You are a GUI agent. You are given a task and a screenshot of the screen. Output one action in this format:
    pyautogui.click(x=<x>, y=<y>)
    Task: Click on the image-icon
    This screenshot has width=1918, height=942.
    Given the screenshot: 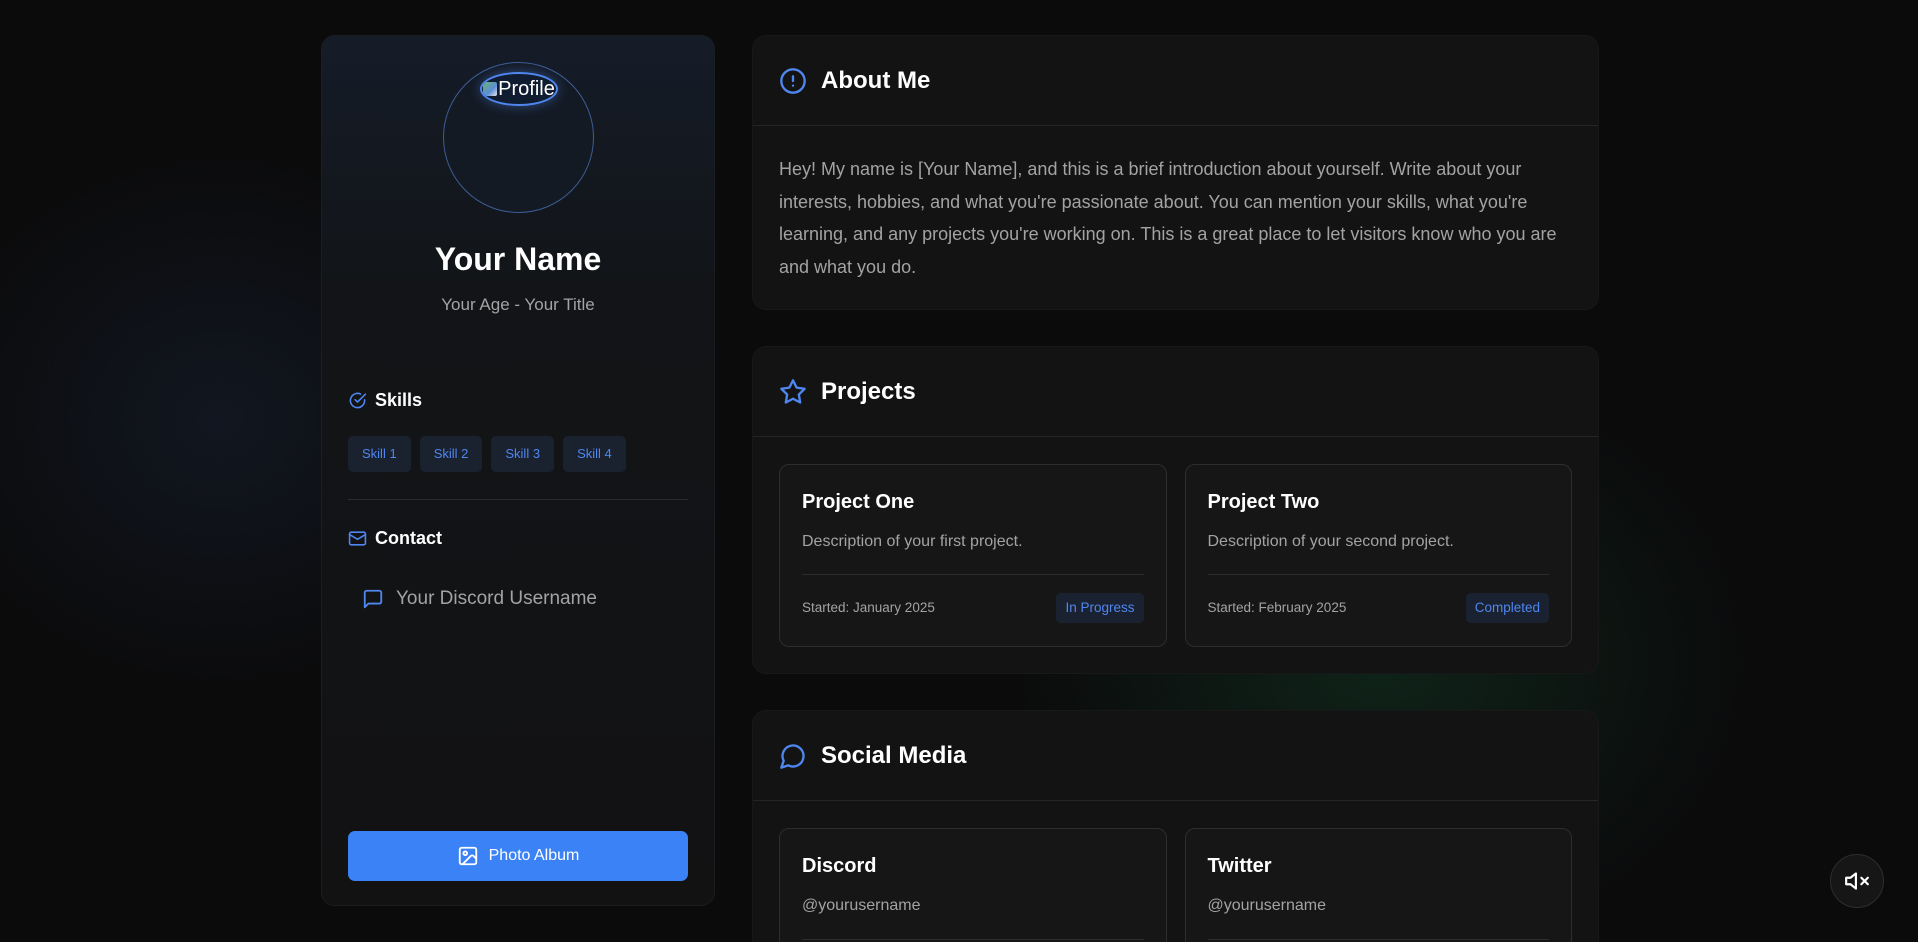 What is the action you would take?
    pyautogui.click(x=468, y=856)
    